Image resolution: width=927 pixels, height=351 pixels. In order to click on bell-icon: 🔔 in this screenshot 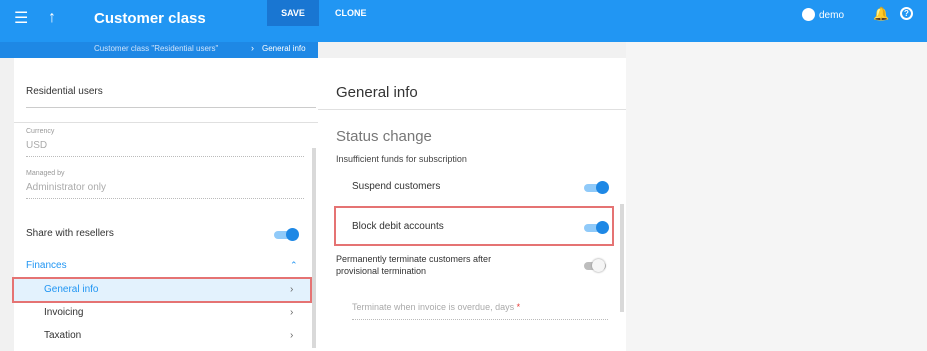, I will do `click(881, 14)`.